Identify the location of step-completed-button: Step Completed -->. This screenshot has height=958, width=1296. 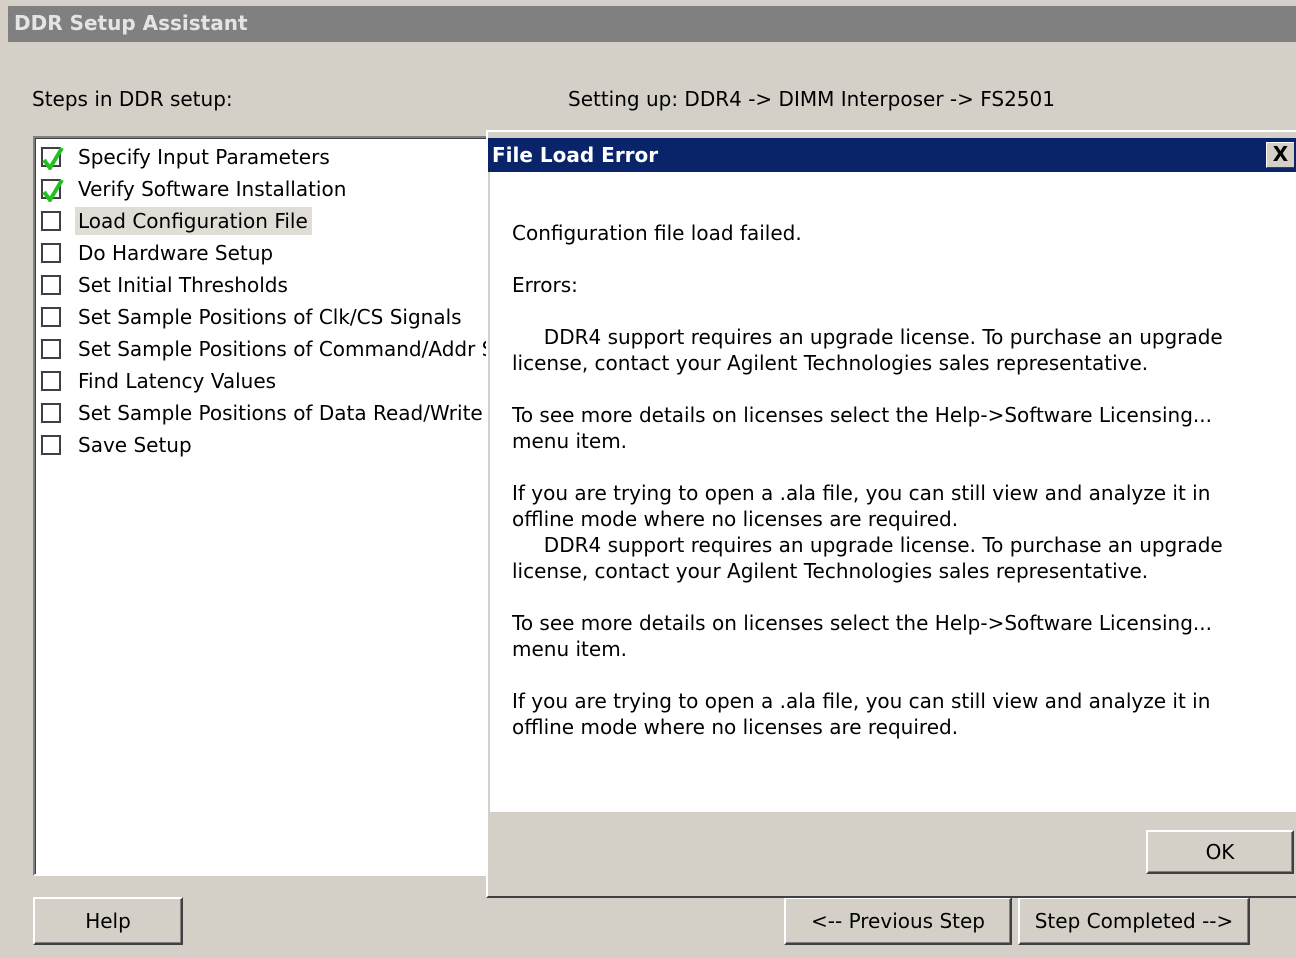
(1134, 921).